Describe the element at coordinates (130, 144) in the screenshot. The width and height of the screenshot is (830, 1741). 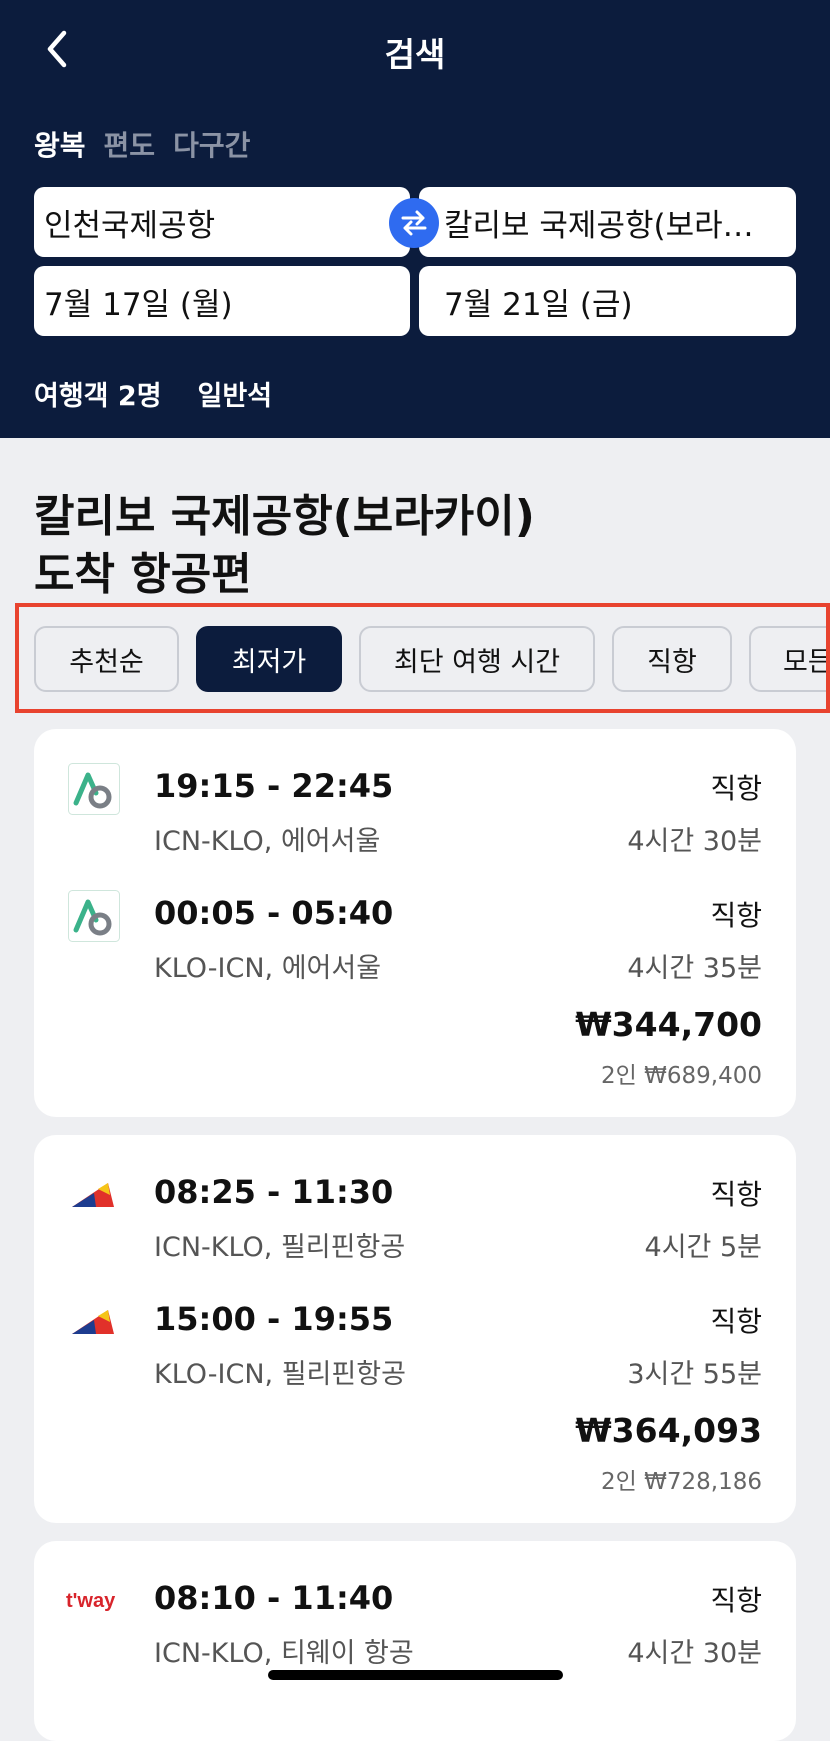
I see `tab-one-way: 편도` at that location.